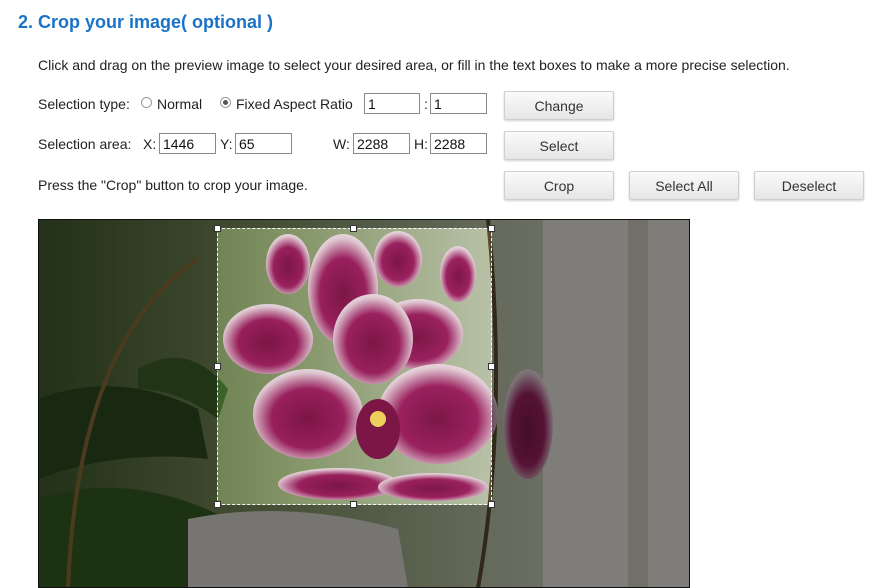  I want to click on resize-handle-s, so click(353, 504).